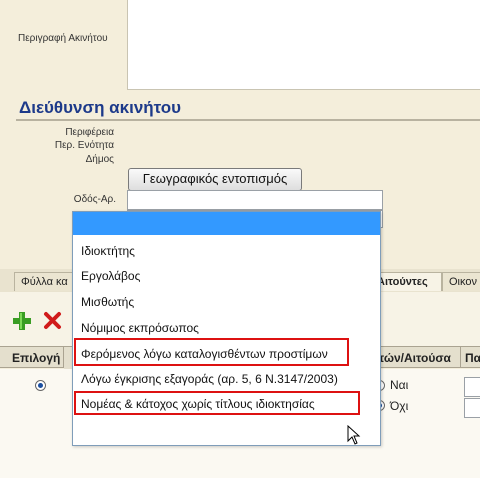  Describe the element at coordinates (40, 385) in the screenshot. I see `row-select-radio` at that location.